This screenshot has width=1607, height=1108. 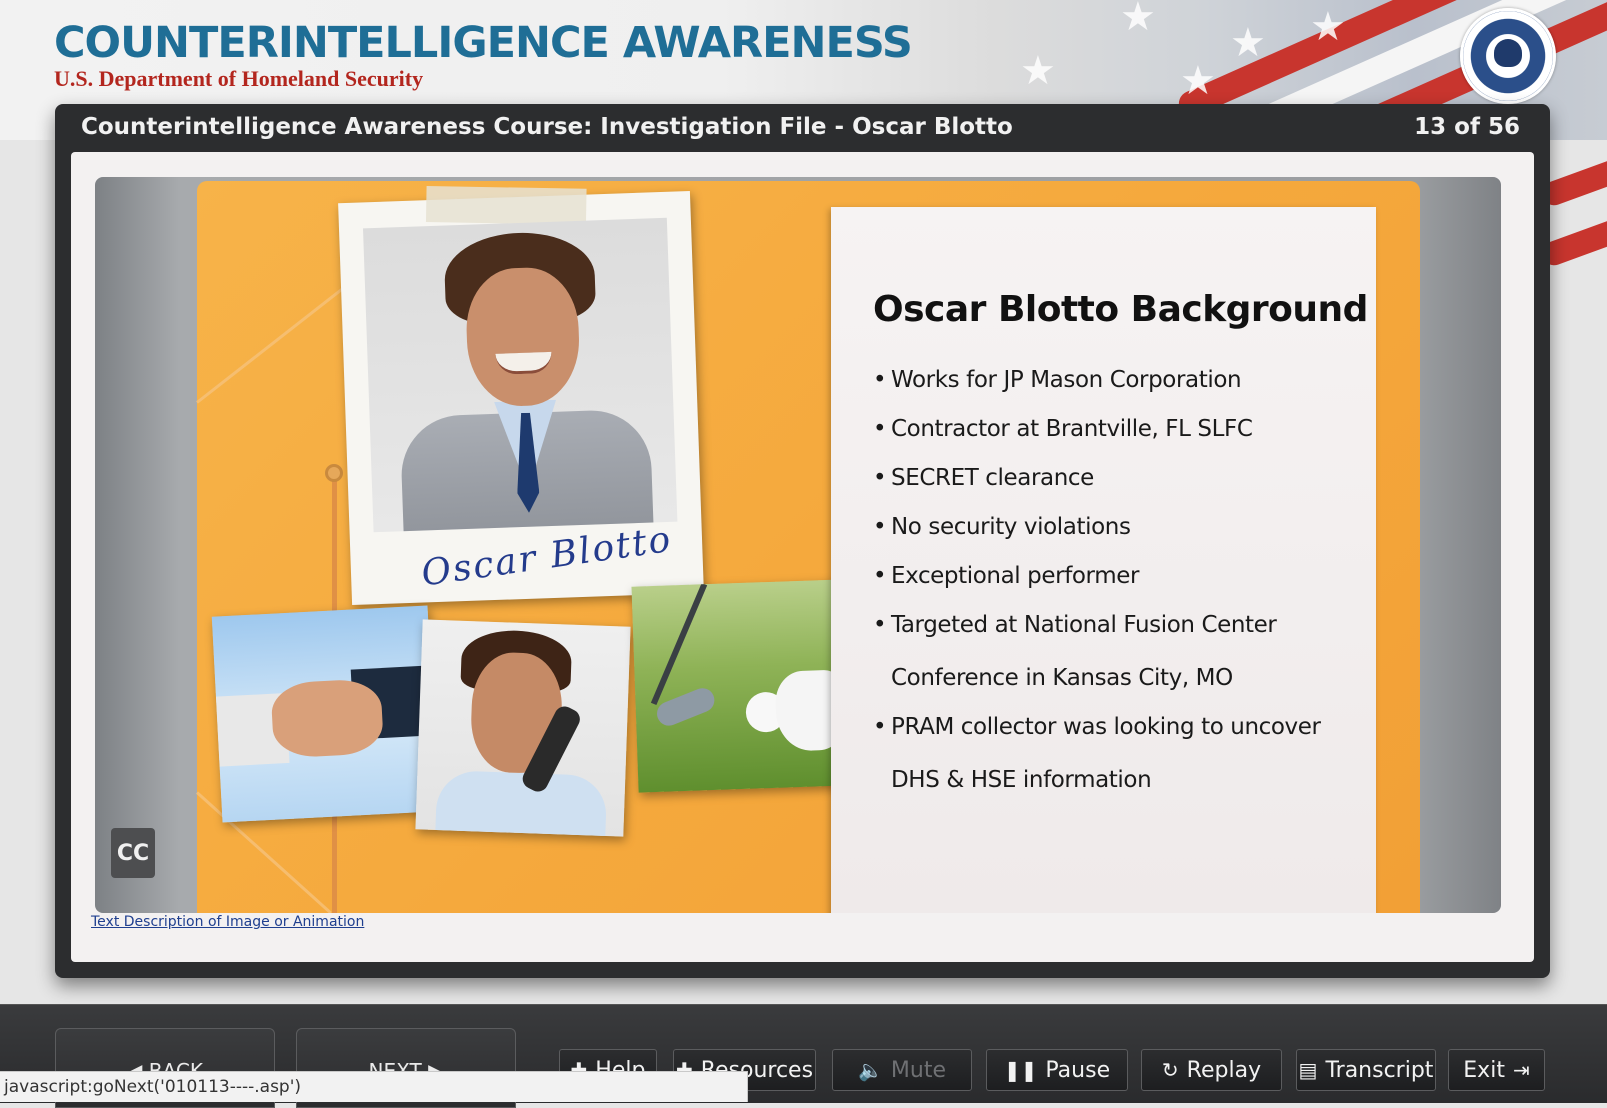 I want to click on list-item-text: Works for JP Mason Corporation, so click(x=1066, y=380).